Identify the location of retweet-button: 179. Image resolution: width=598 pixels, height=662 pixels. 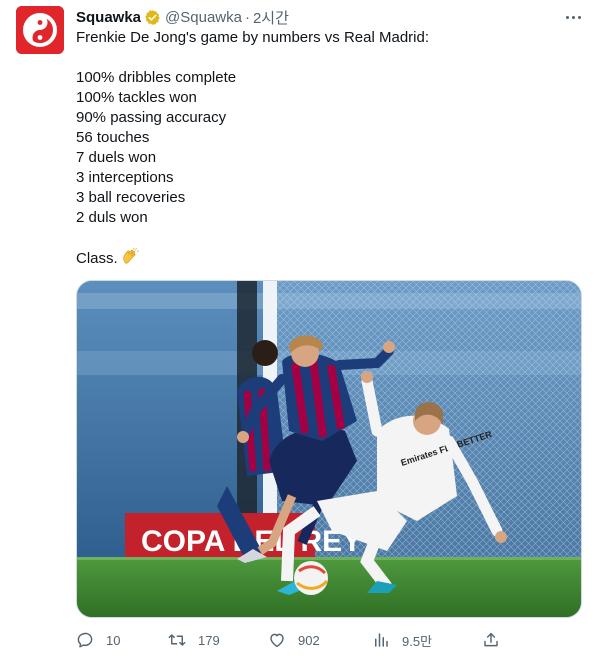
(194, 640).